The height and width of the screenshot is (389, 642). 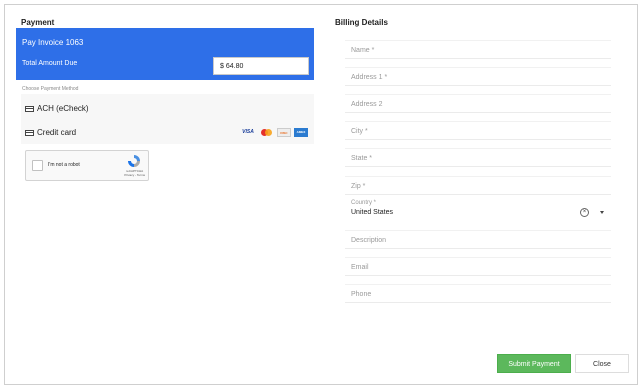 I want to click on address1-field: Address 1 *, so click(x=478, y=76).